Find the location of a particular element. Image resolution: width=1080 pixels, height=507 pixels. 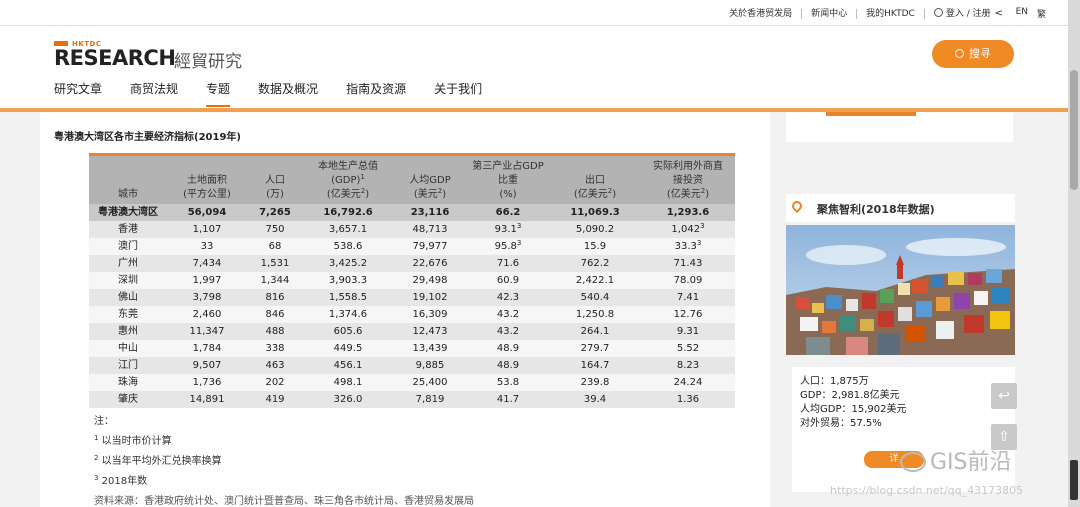

col-header-tertiary-share: 第三产业占GDP 比重 (%) is located at coordinates (508, 178).